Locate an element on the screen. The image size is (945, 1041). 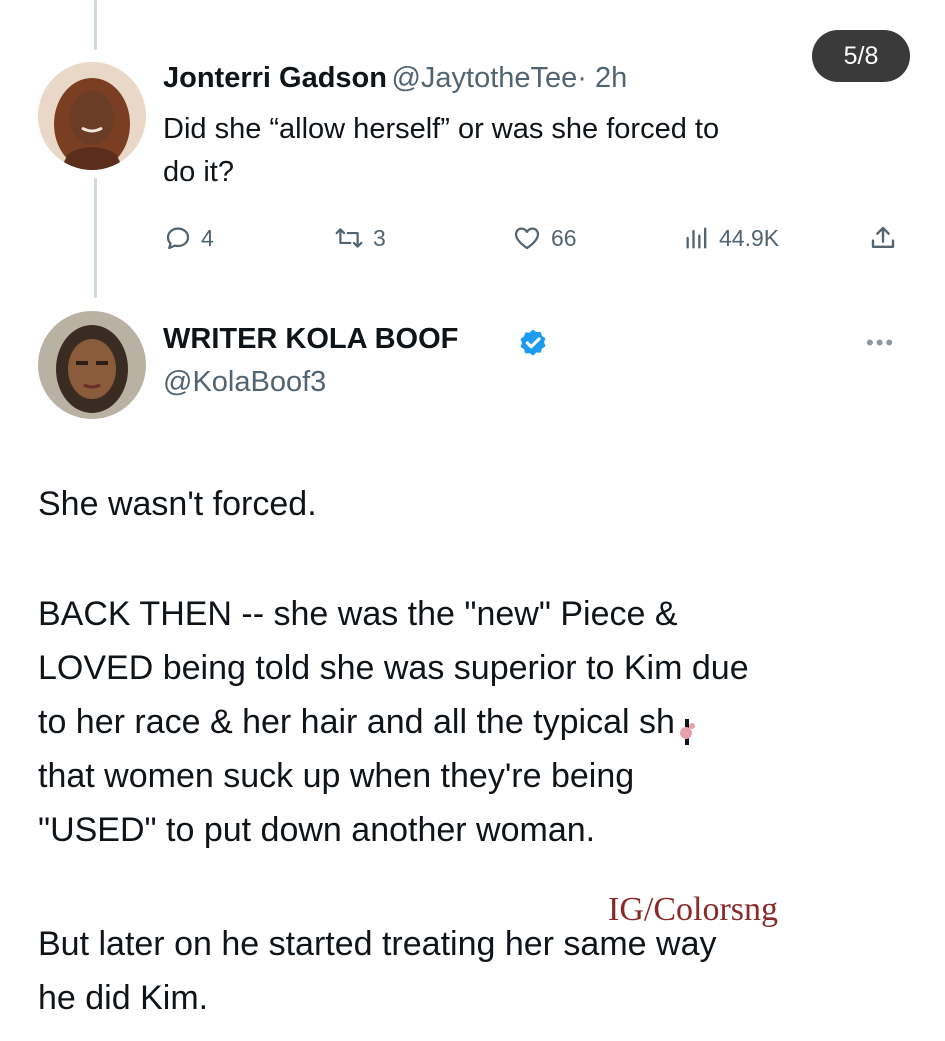
reply-text-line: do it? is located at coordinates (198, 172).